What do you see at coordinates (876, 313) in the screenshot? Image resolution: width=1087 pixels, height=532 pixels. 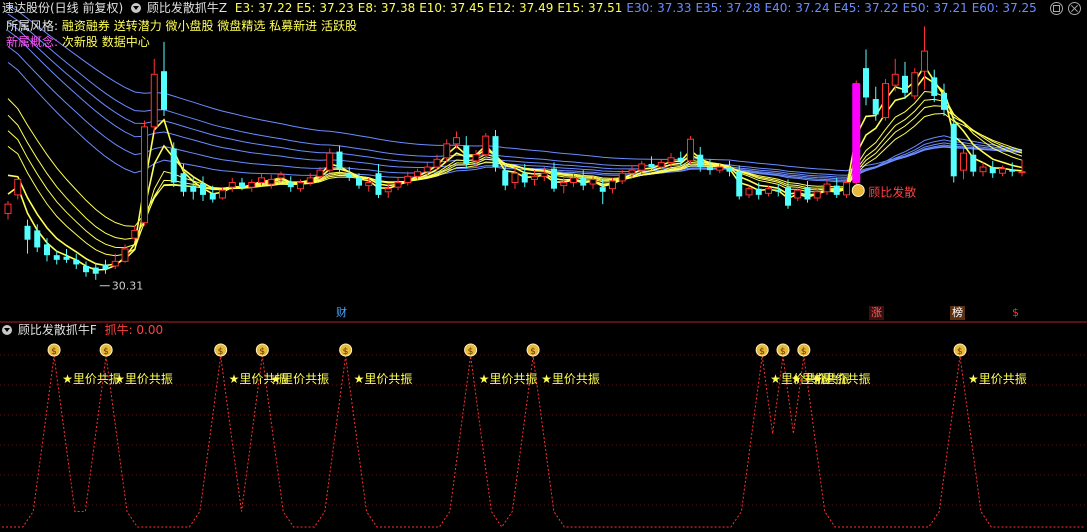 I see `marker-limit-up: 涨` at bounding box center [876, 313].